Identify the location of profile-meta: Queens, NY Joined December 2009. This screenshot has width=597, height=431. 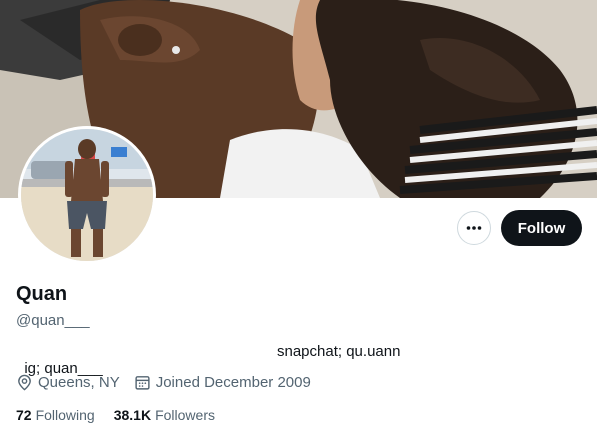
(170, 382).